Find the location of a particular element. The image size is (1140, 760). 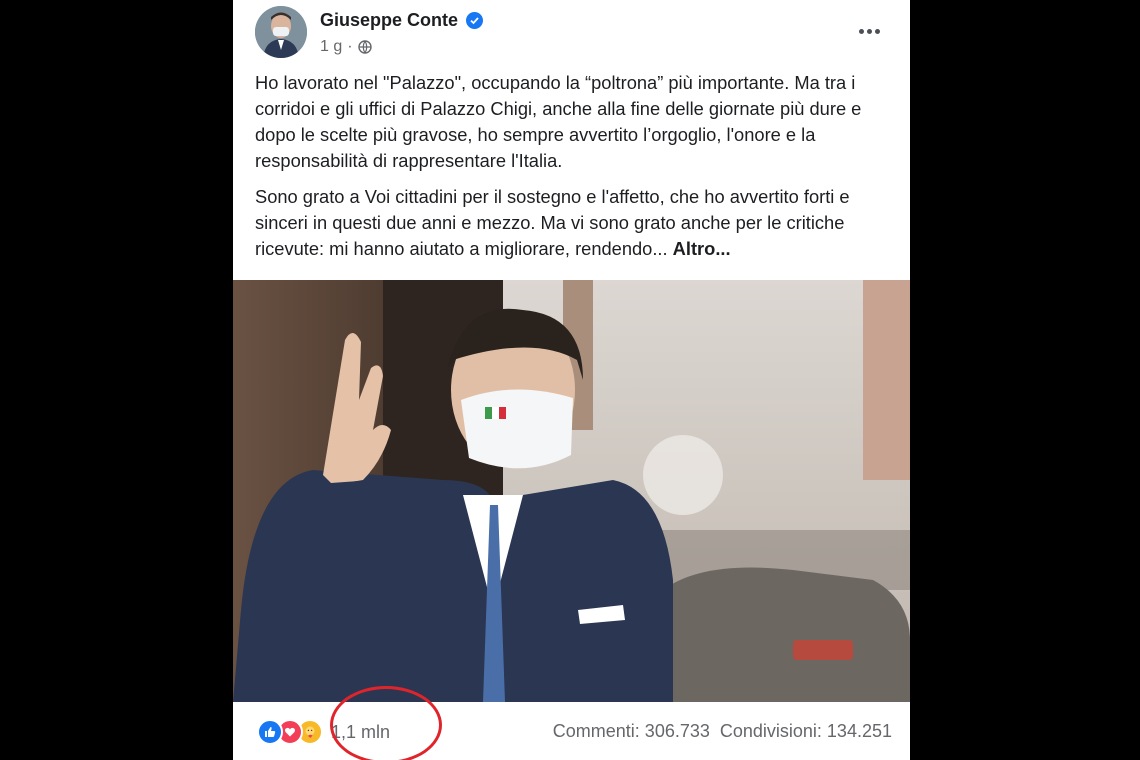

like-icon is located at coordinates (270, 732).